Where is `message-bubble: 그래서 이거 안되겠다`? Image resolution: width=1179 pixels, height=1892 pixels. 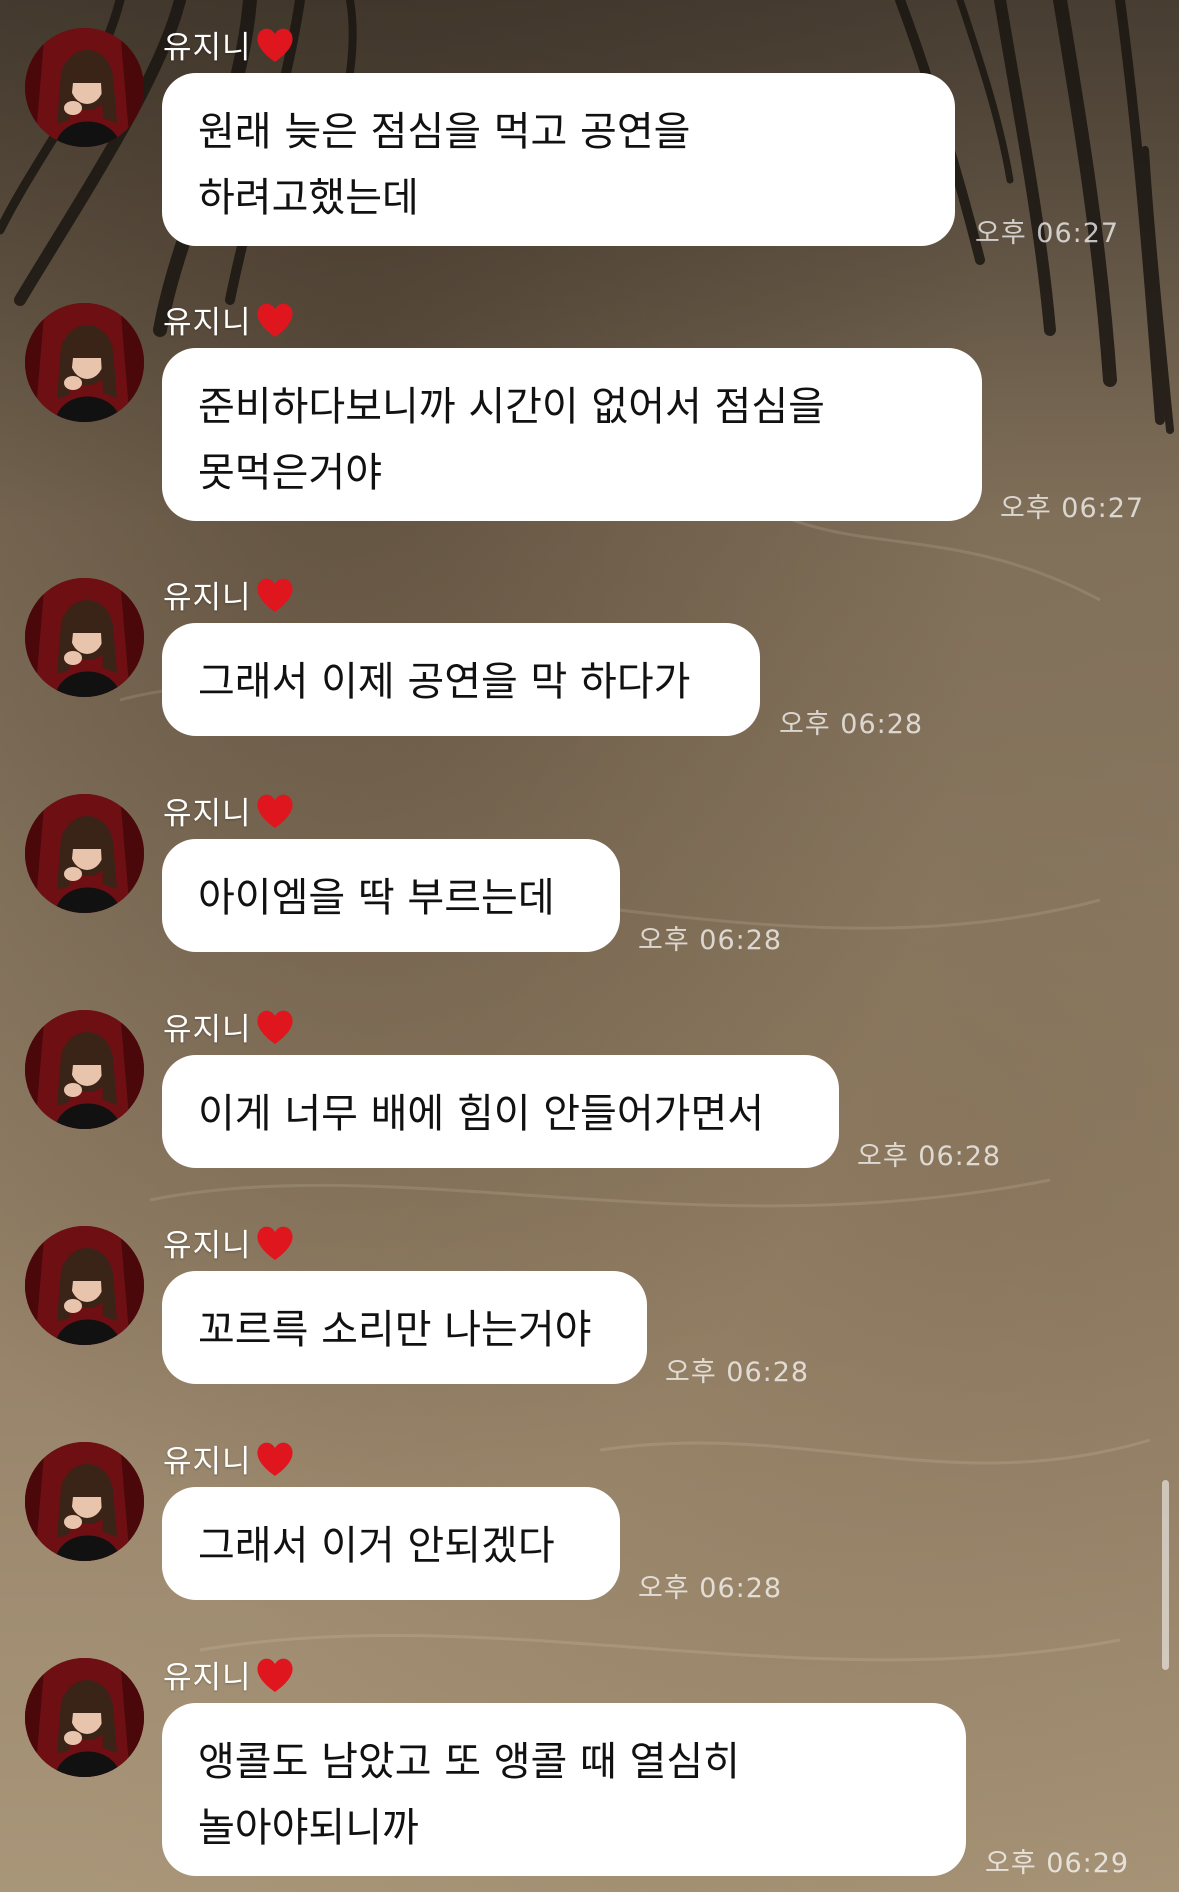
message-bubble: 그래서 이거 안되겠다 is located at coordinates (391, 1543).